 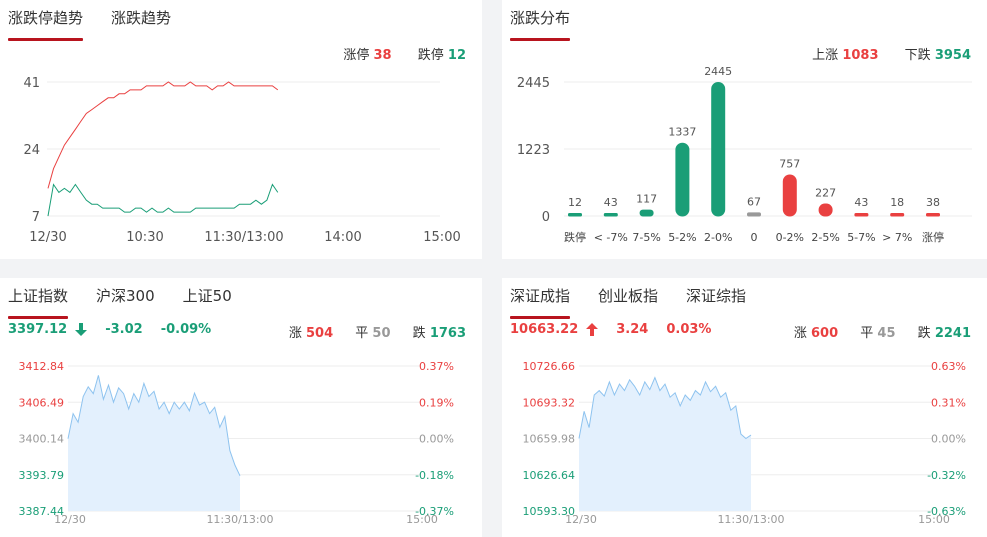 What do you see at coordinates (575, 237) in the screenshot?
I see `category-label: 跌停` at bounding box center [575, 237].